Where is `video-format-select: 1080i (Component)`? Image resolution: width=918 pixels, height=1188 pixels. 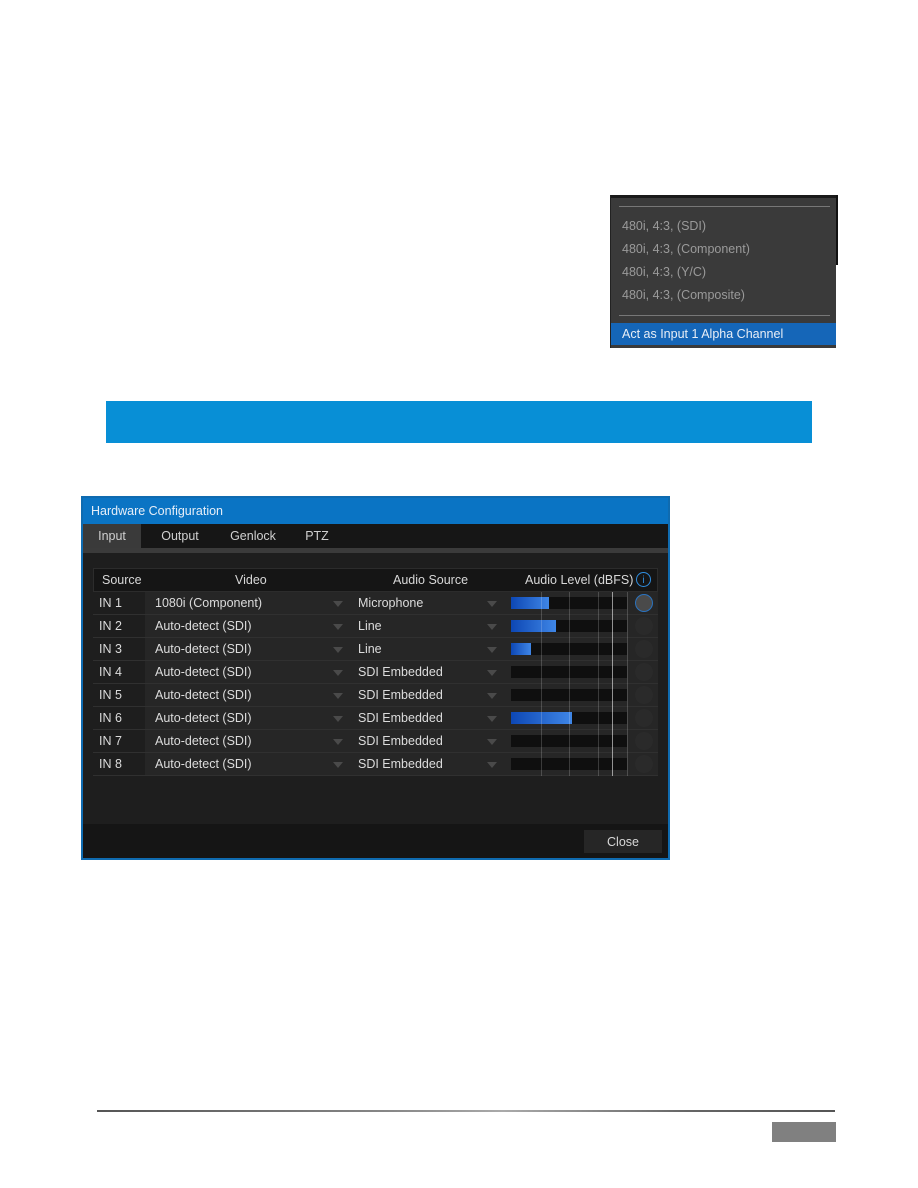 video-format-select: 1080i (Component) is located at coordinates (248, 603).